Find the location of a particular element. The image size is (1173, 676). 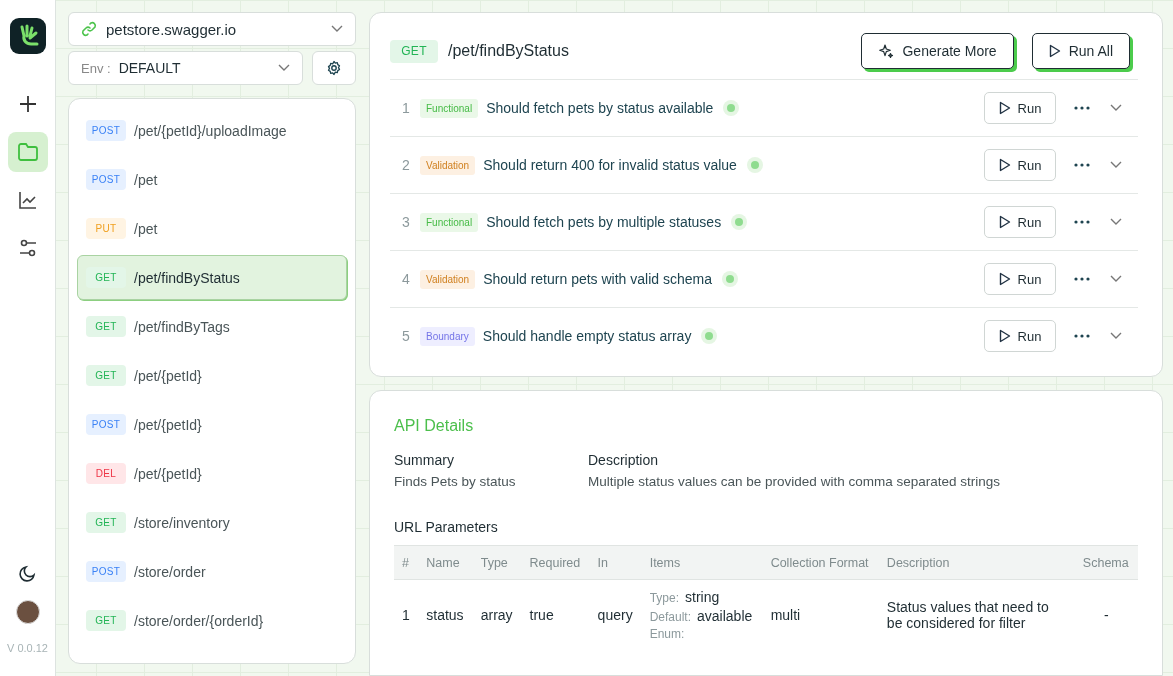

item-value: available is located at coordinates (725, 616).